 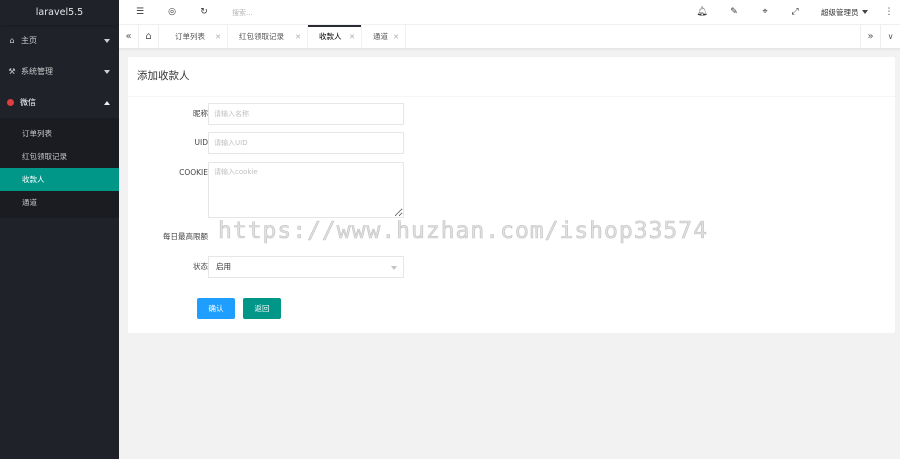 I want to click on nickname-input, so click(x=306, y=114).